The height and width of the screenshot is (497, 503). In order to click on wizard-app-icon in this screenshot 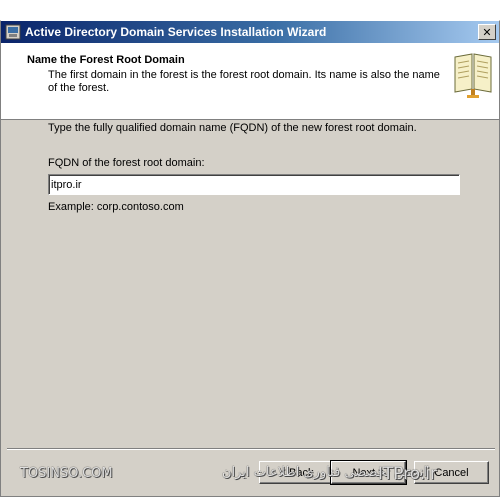, I will do `click(13, 32)`.